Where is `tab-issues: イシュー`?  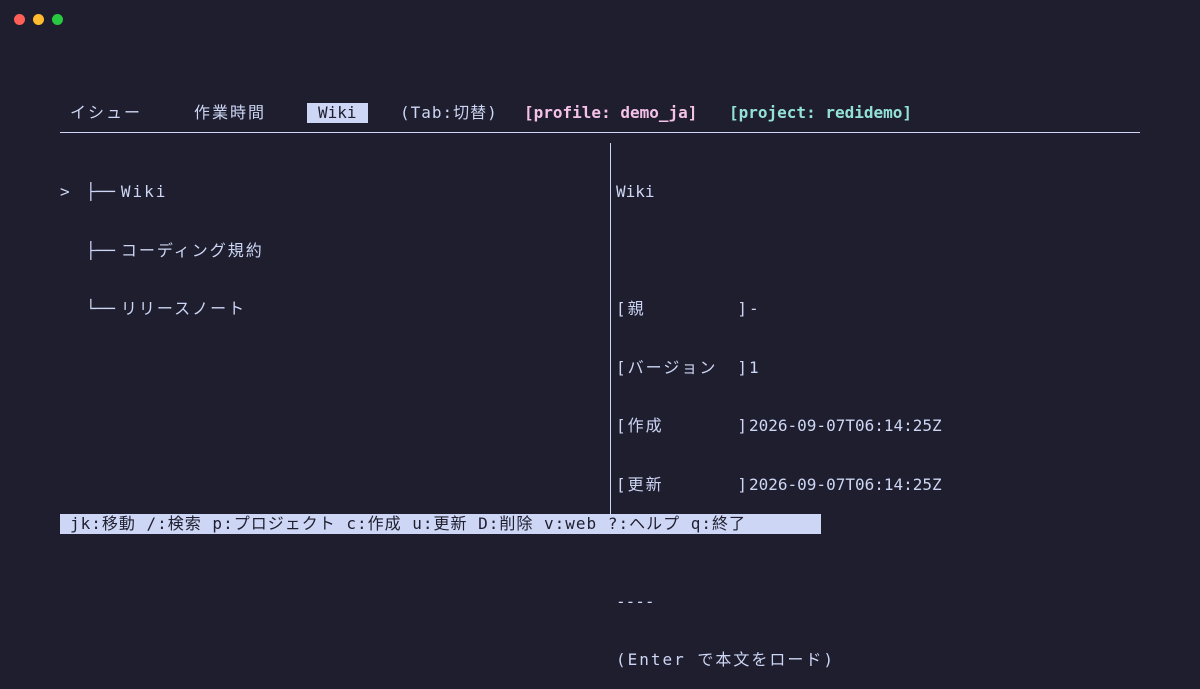 tab-issues: イシュー is located at coordinates (106, 113).